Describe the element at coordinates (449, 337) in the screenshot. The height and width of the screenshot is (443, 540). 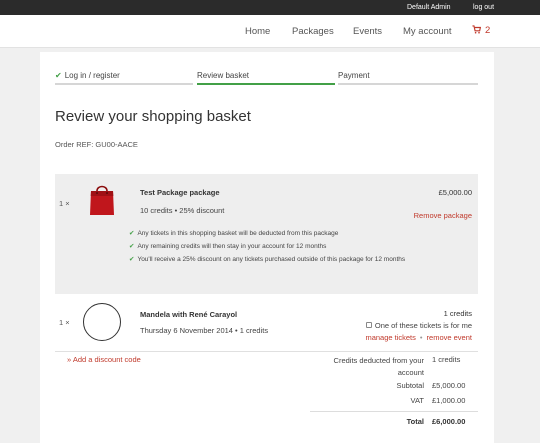
I see `remove-event-link: remove event` at that location.